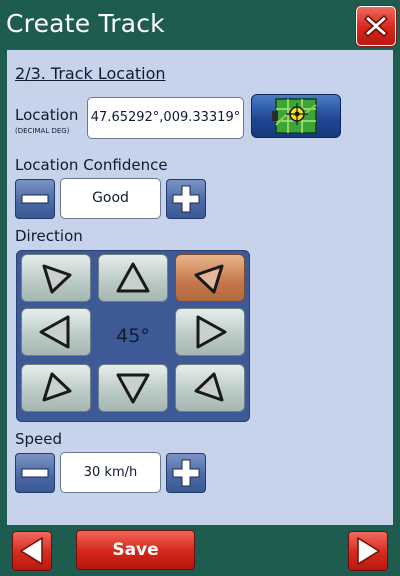  I want to click on location-label: Location, so click(47, 115).